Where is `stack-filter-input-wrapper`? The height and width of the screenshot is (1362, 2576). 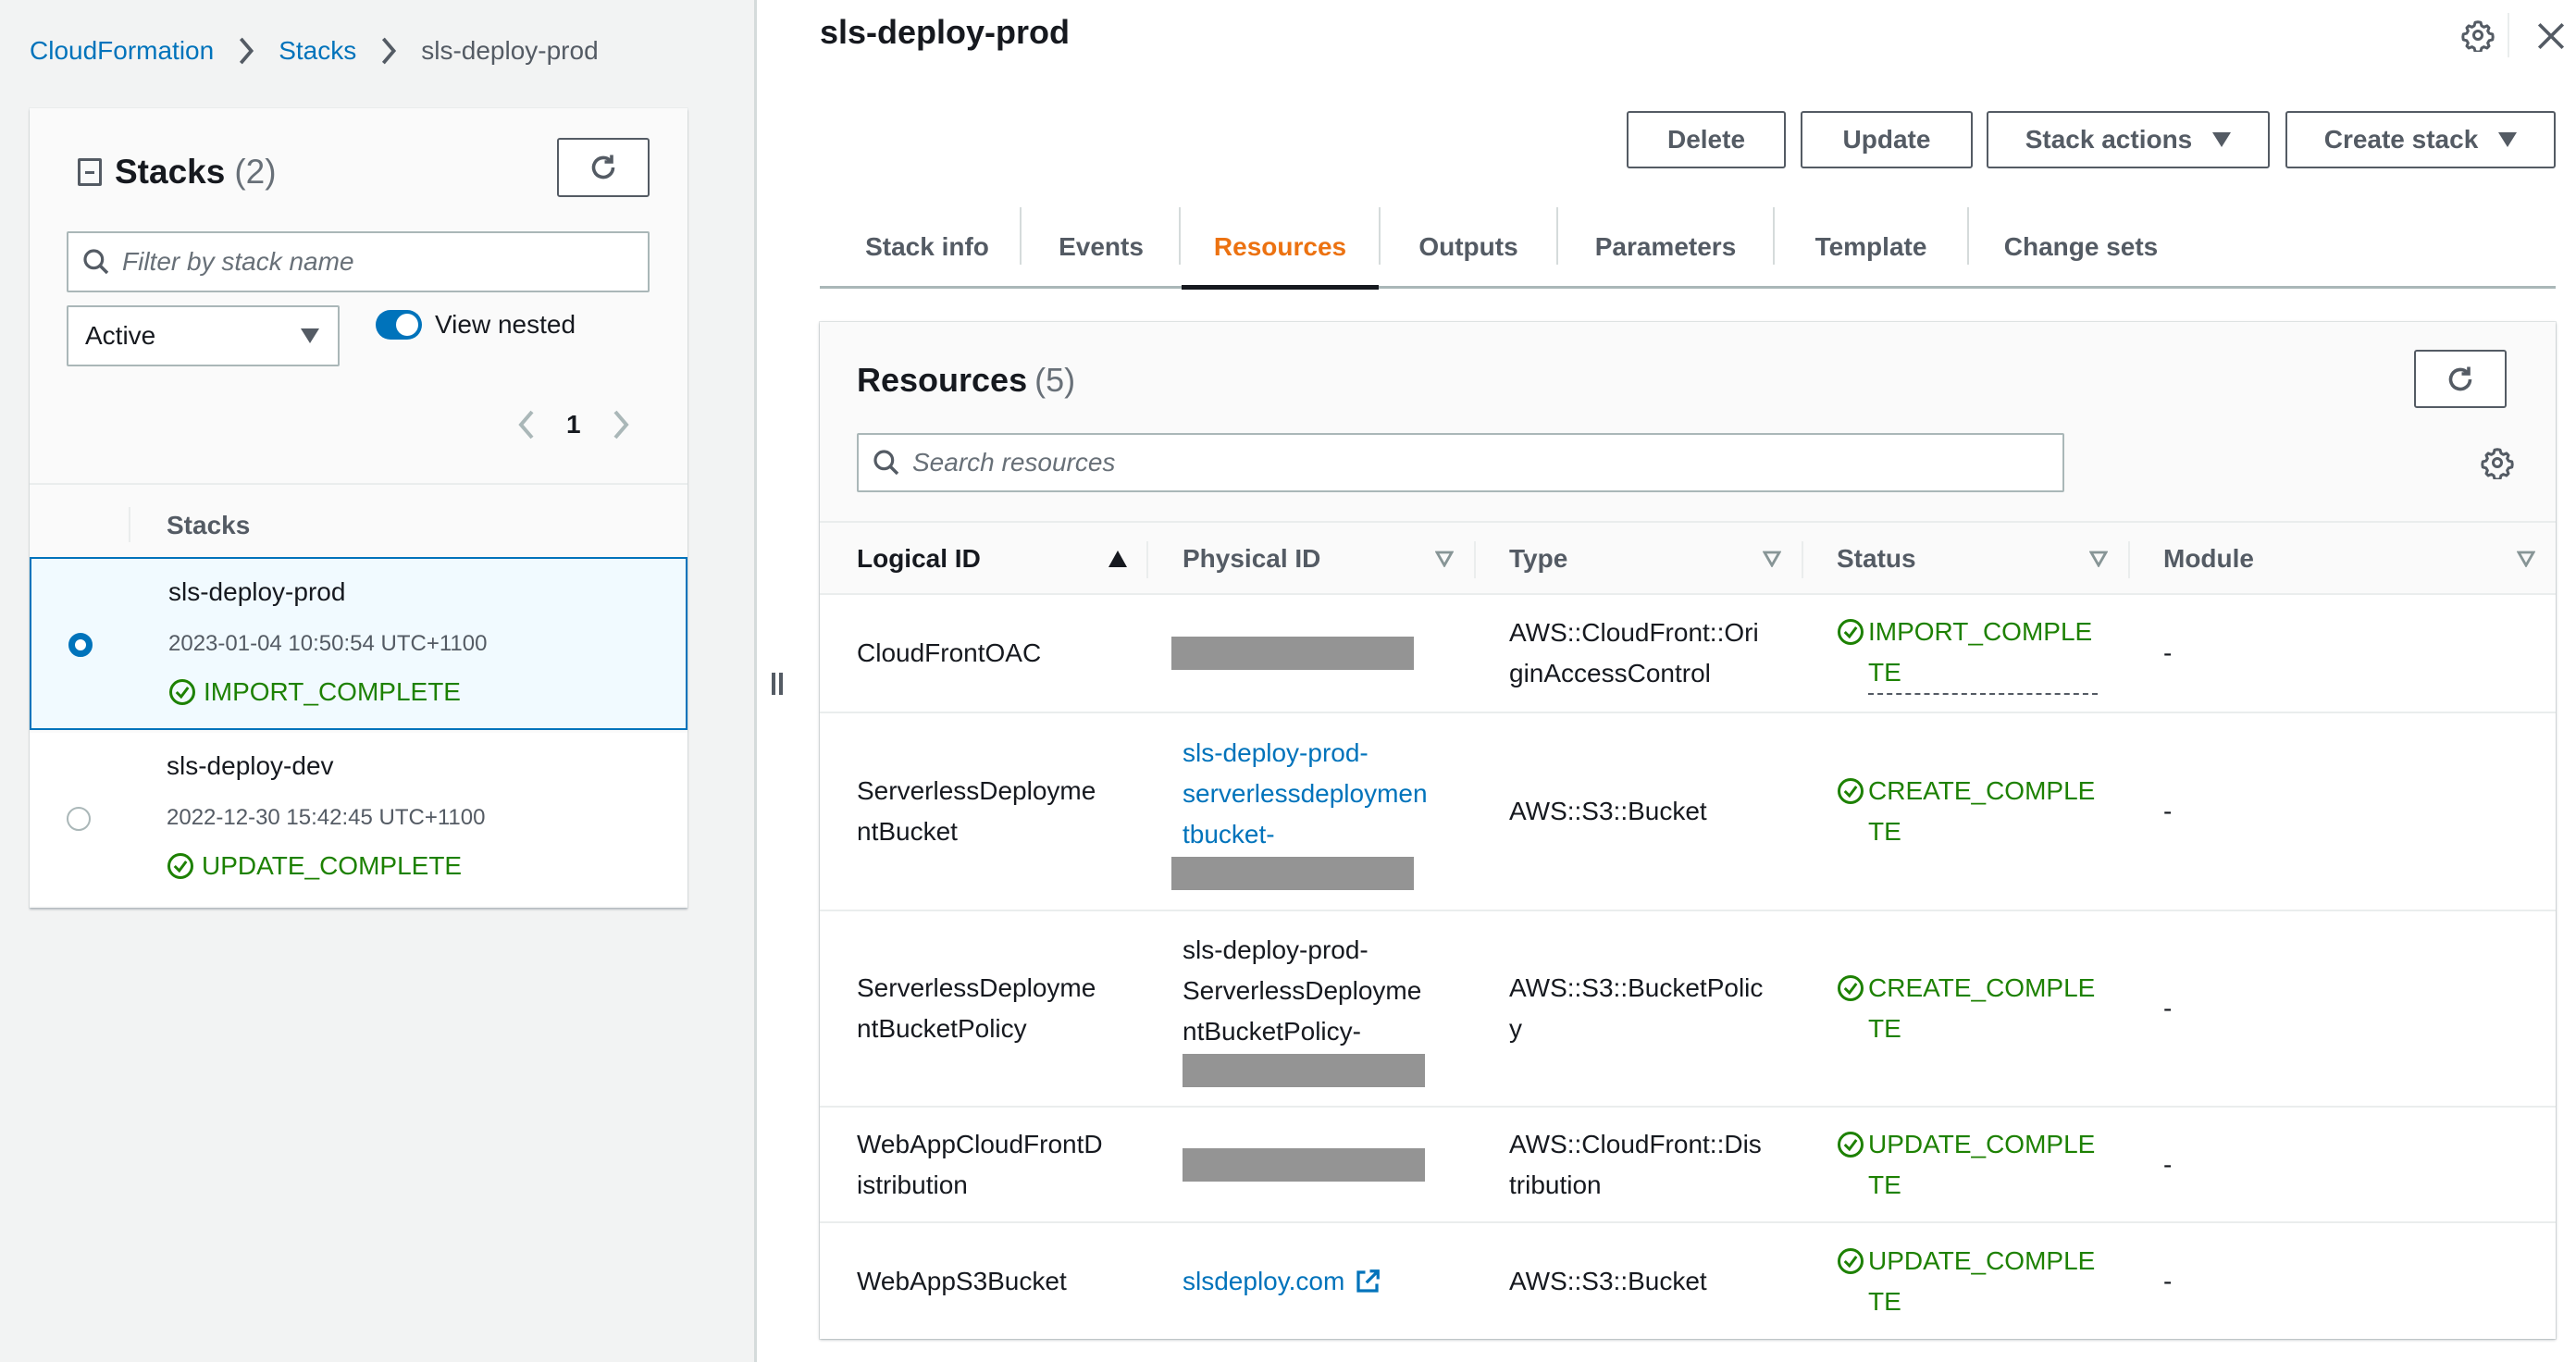 stack-filter-input-wrapper is located at coordinates (358, 261).